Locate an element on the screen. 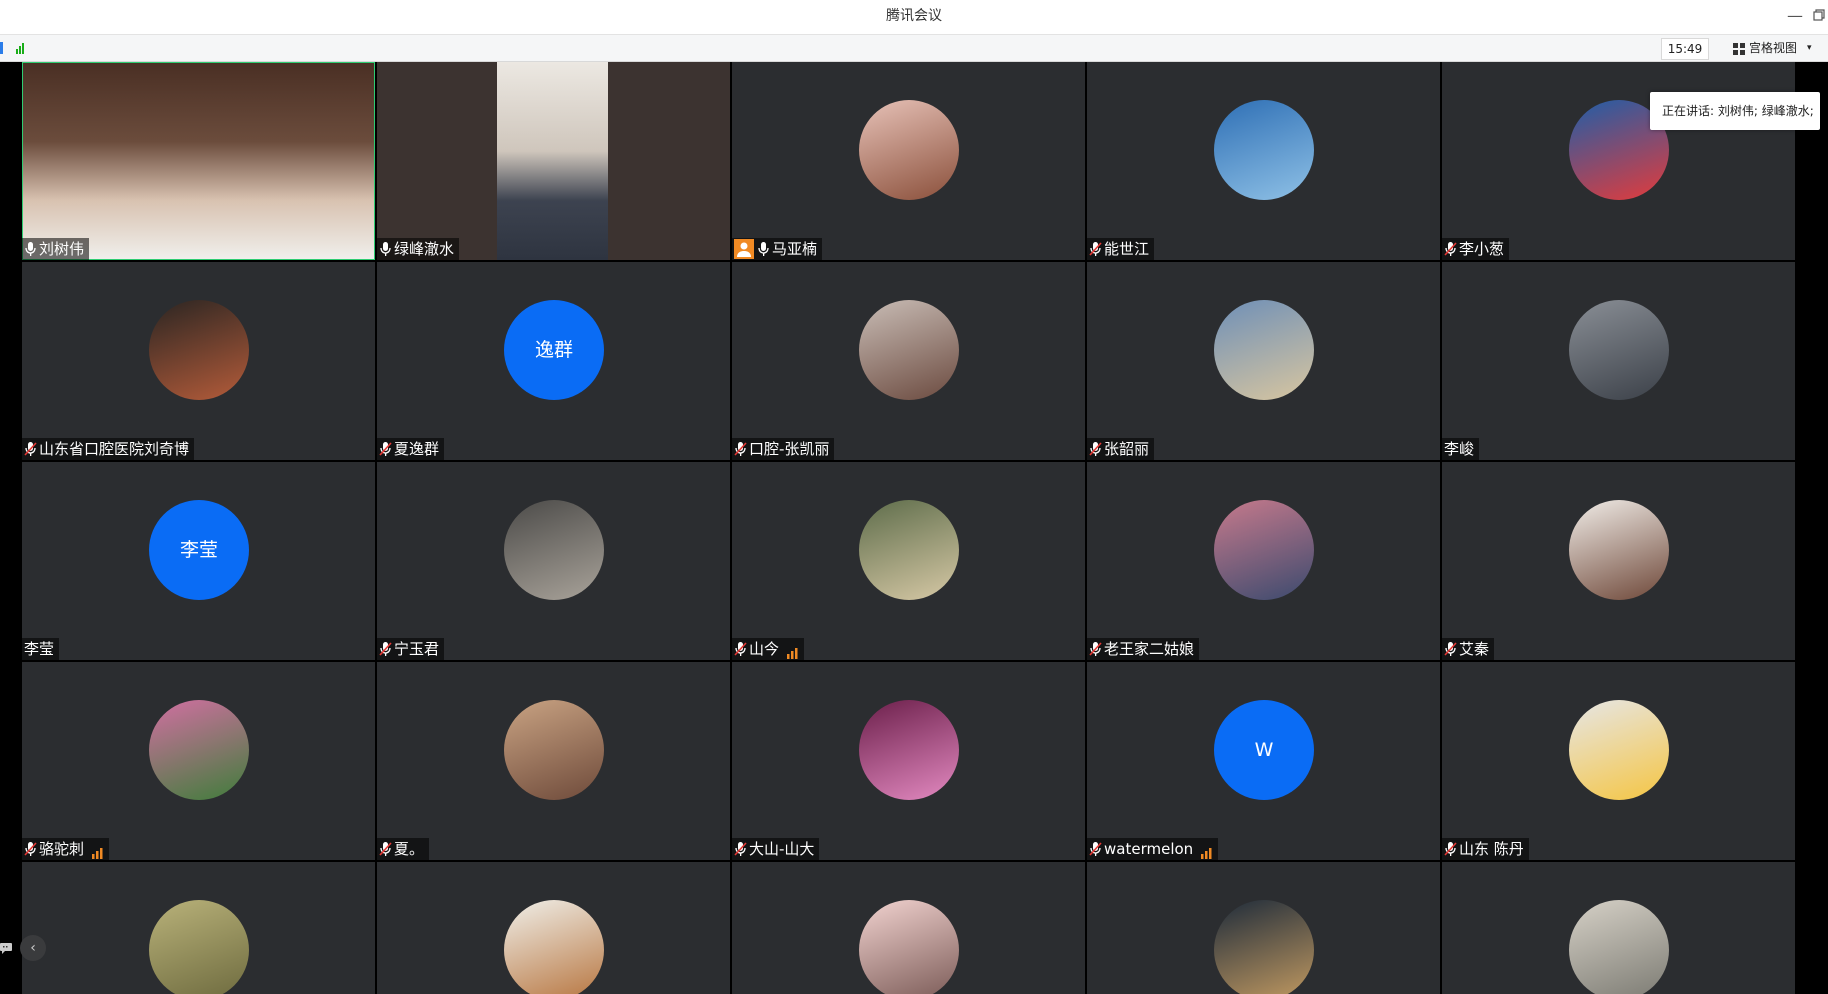 The width and height of the screenshot is (1828, 994). participant-nameplate: 大山-山大 is located at coordinates (776, 849).